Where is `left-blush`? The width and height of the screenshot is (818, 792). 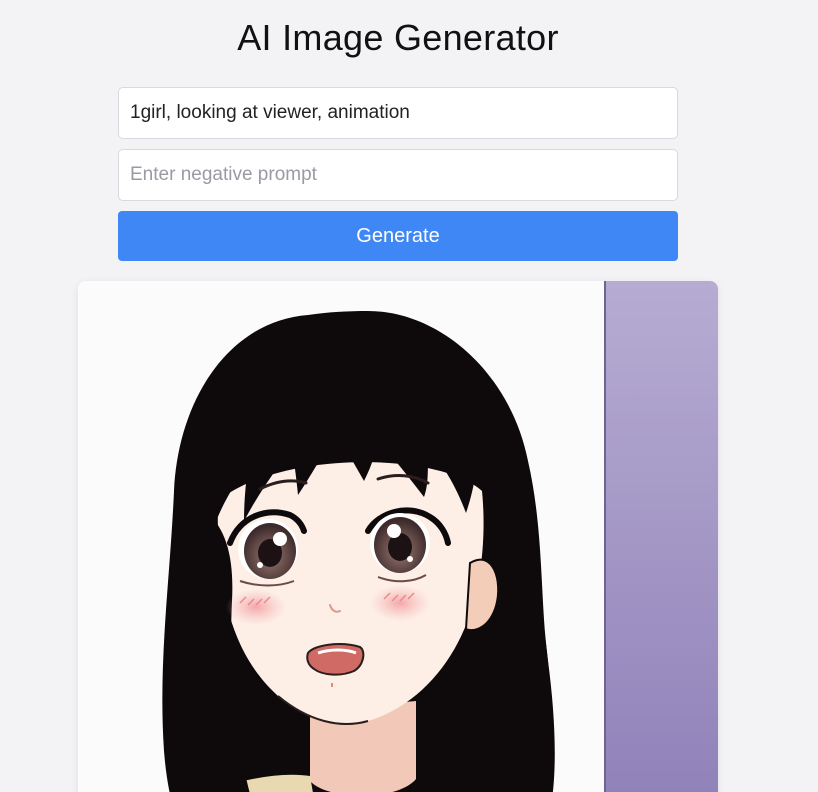
left-blush is located at coordinates (256, 607).